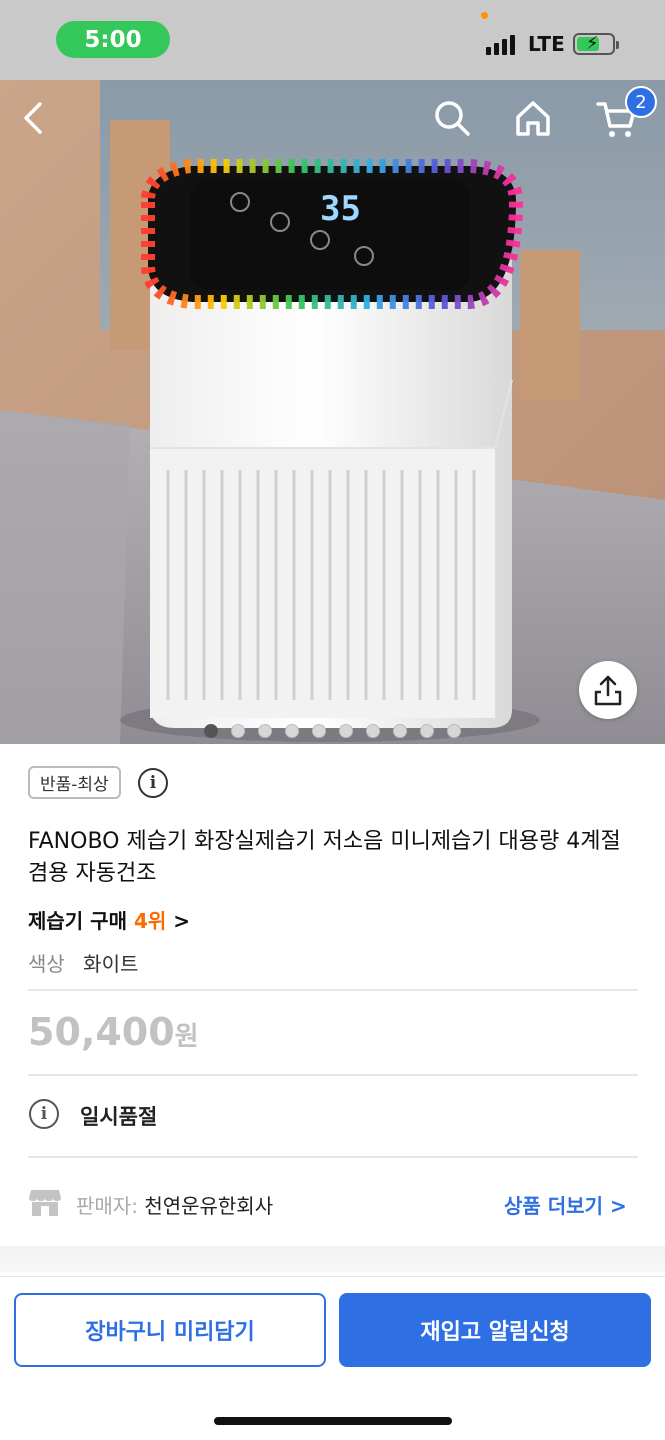 The image size is (665, 1440). I want to click on battery-icon: ⚡, so click(596, 44).